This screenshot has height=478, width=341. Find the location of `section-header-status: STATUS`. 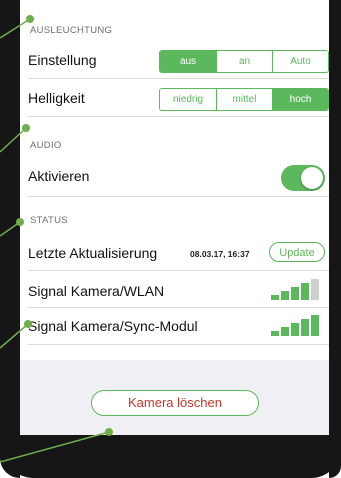

section-header-status: STATUS is located at coordinates (49, 220).